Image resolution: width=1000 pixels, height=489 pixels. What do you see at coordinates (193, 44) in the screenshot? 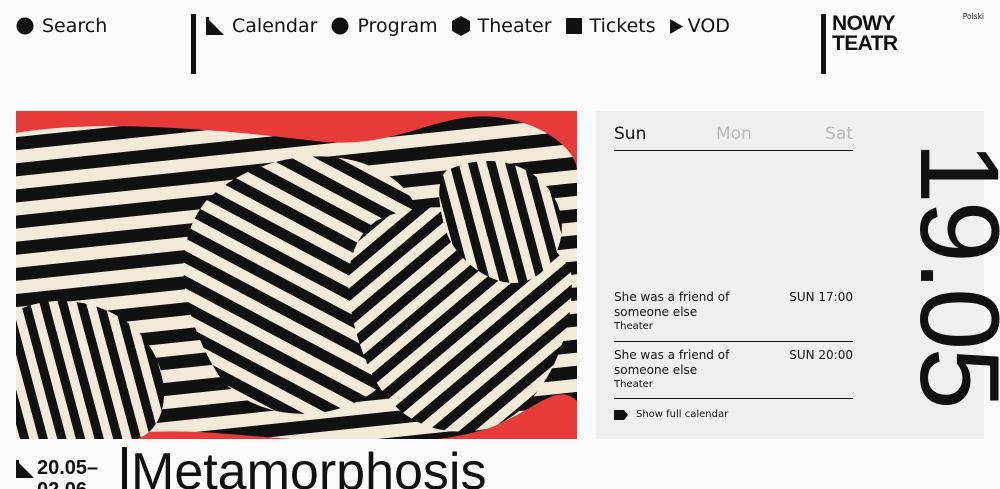
I see `header-divider` at bounding box center [193, 44].